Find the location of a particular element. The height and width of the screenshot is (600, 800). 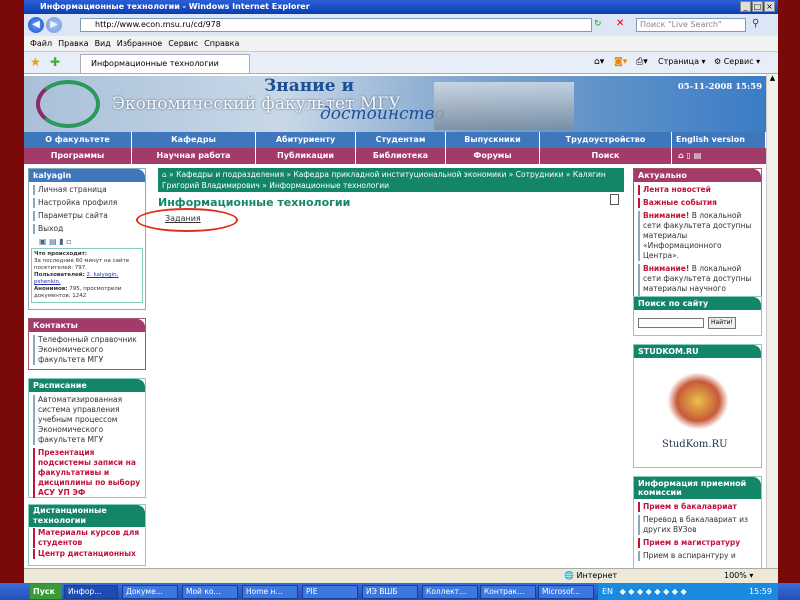

nav-library: Библиотека is located at coordinates (401, 156).